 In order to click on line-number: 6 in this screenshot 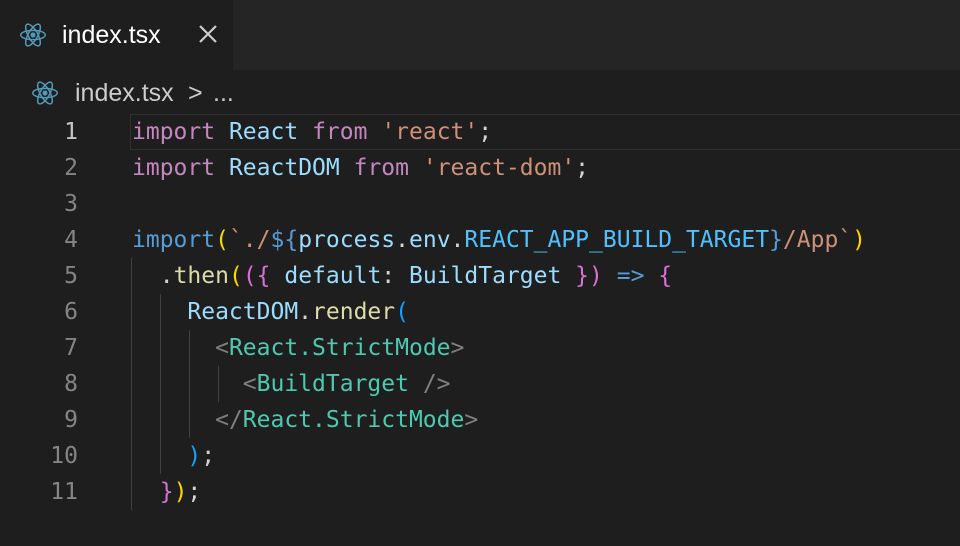, I will do `click(71, 312)`.